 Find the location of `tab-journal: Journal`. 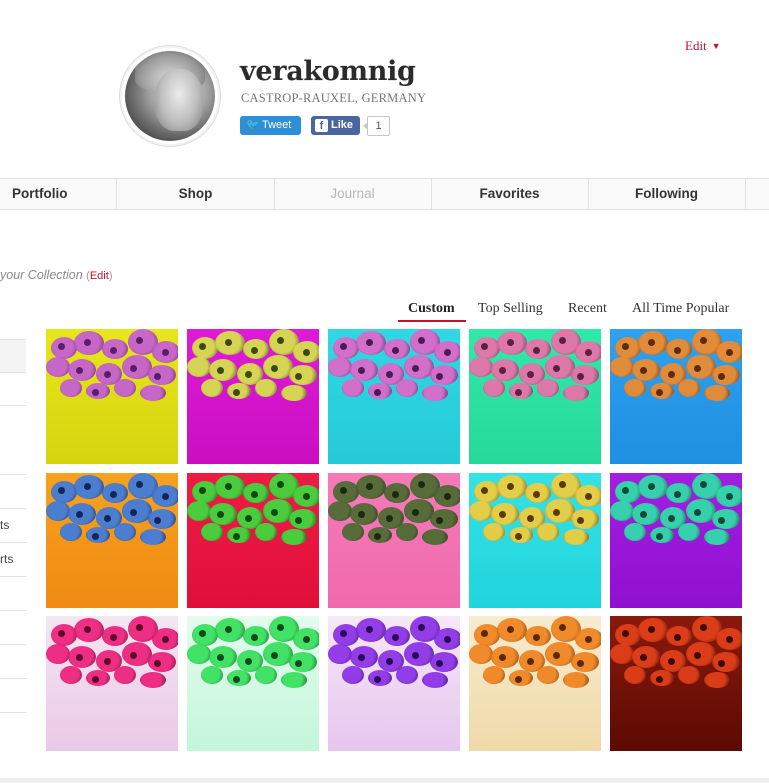

tab-journal: Journal is located at coordinates (353, 194).